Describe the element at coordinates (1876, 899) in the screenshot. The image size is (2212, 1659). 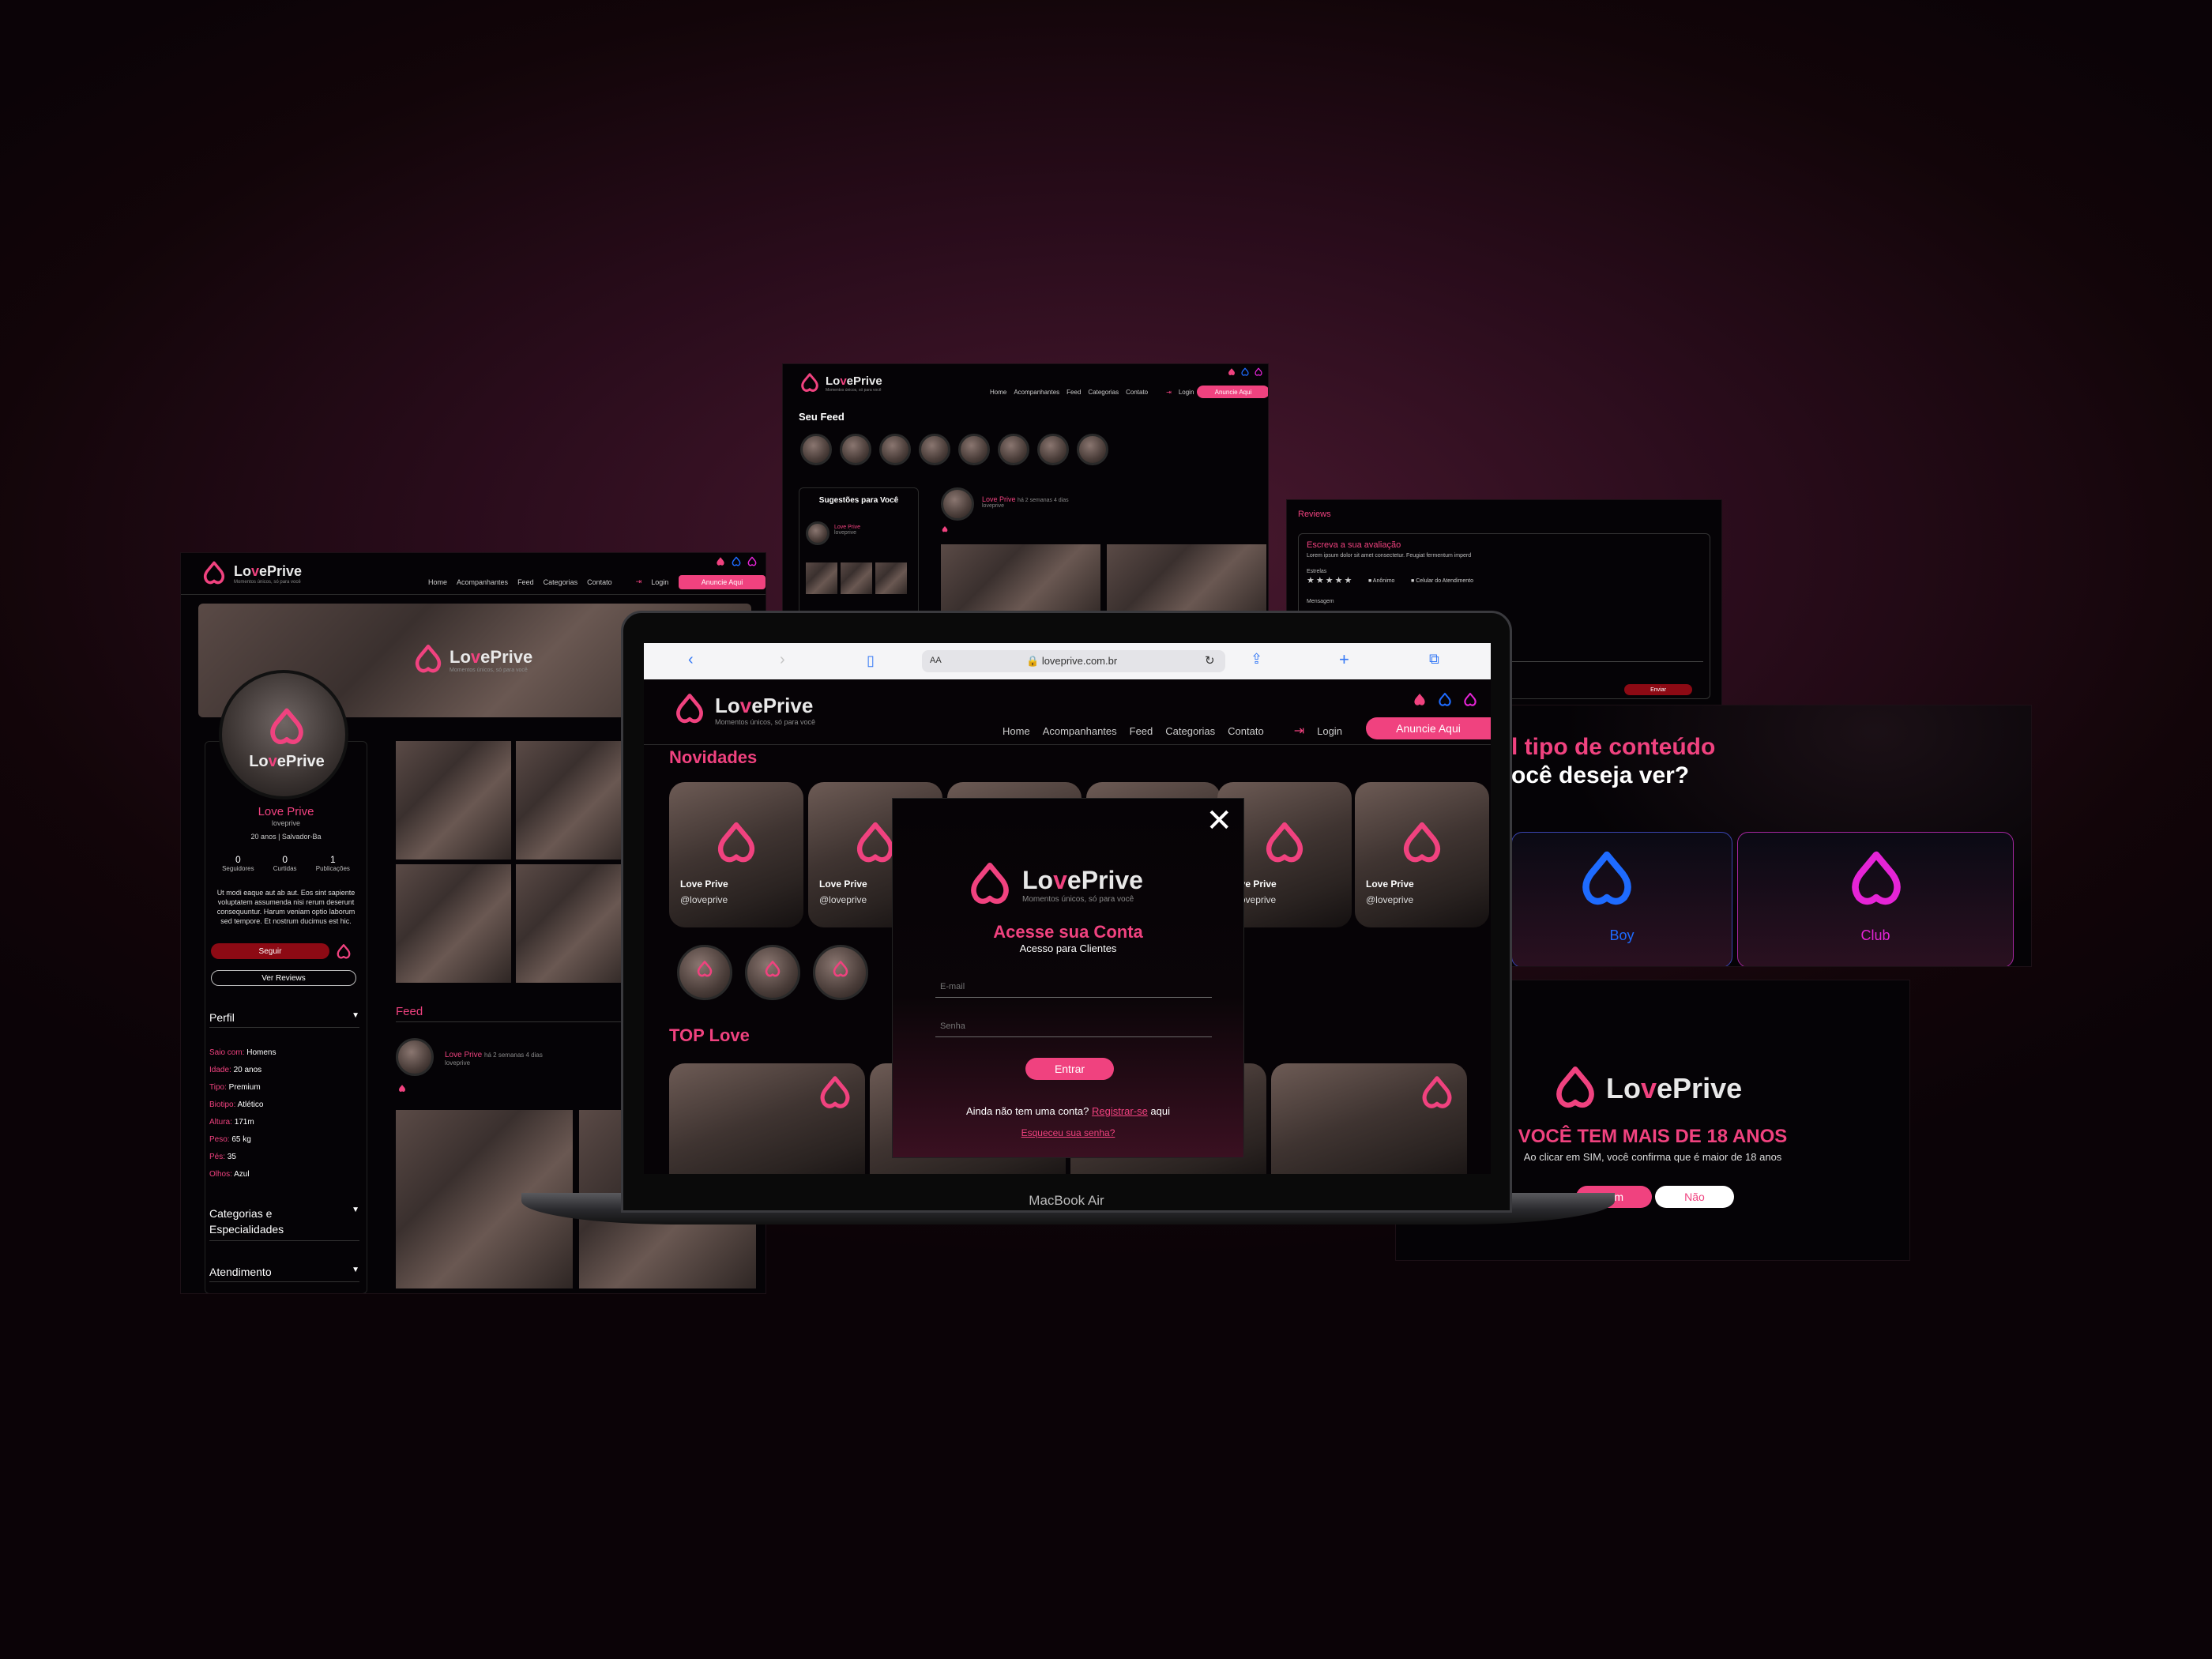
I see `option-club: Club` at that location.